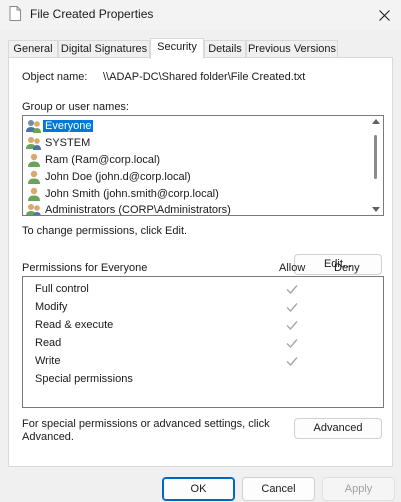  I want to click on user-list-scrollbar, so click(376, 165).